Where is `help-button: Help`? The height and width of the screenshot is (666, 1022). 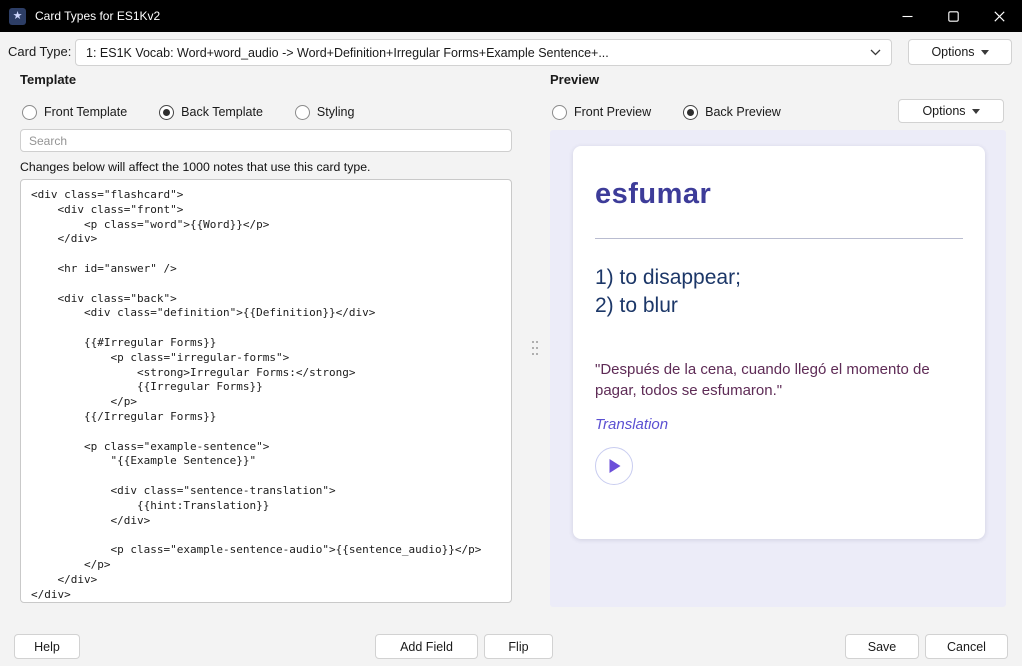 help-button: Help is located at coordinates (47, 646).